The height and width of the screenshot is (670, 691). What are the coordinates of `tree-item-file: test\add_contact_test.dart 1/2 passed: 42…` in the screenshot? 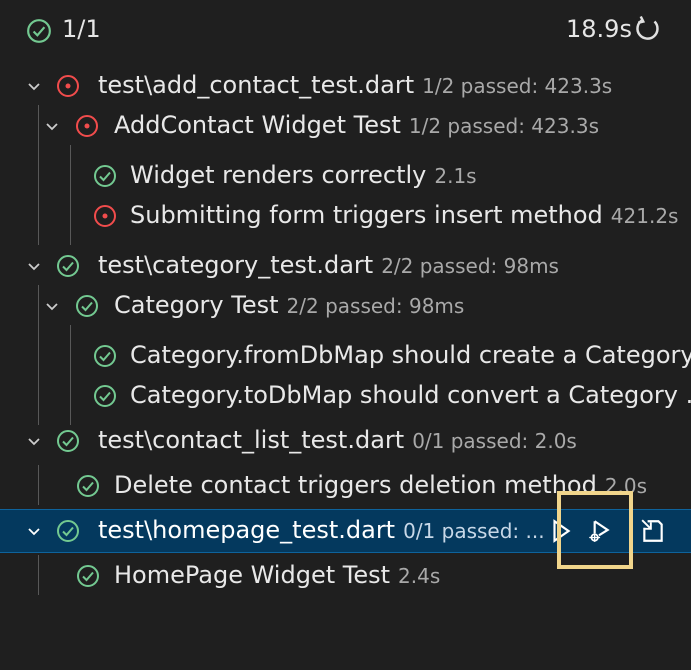 It's located at (345, 86).